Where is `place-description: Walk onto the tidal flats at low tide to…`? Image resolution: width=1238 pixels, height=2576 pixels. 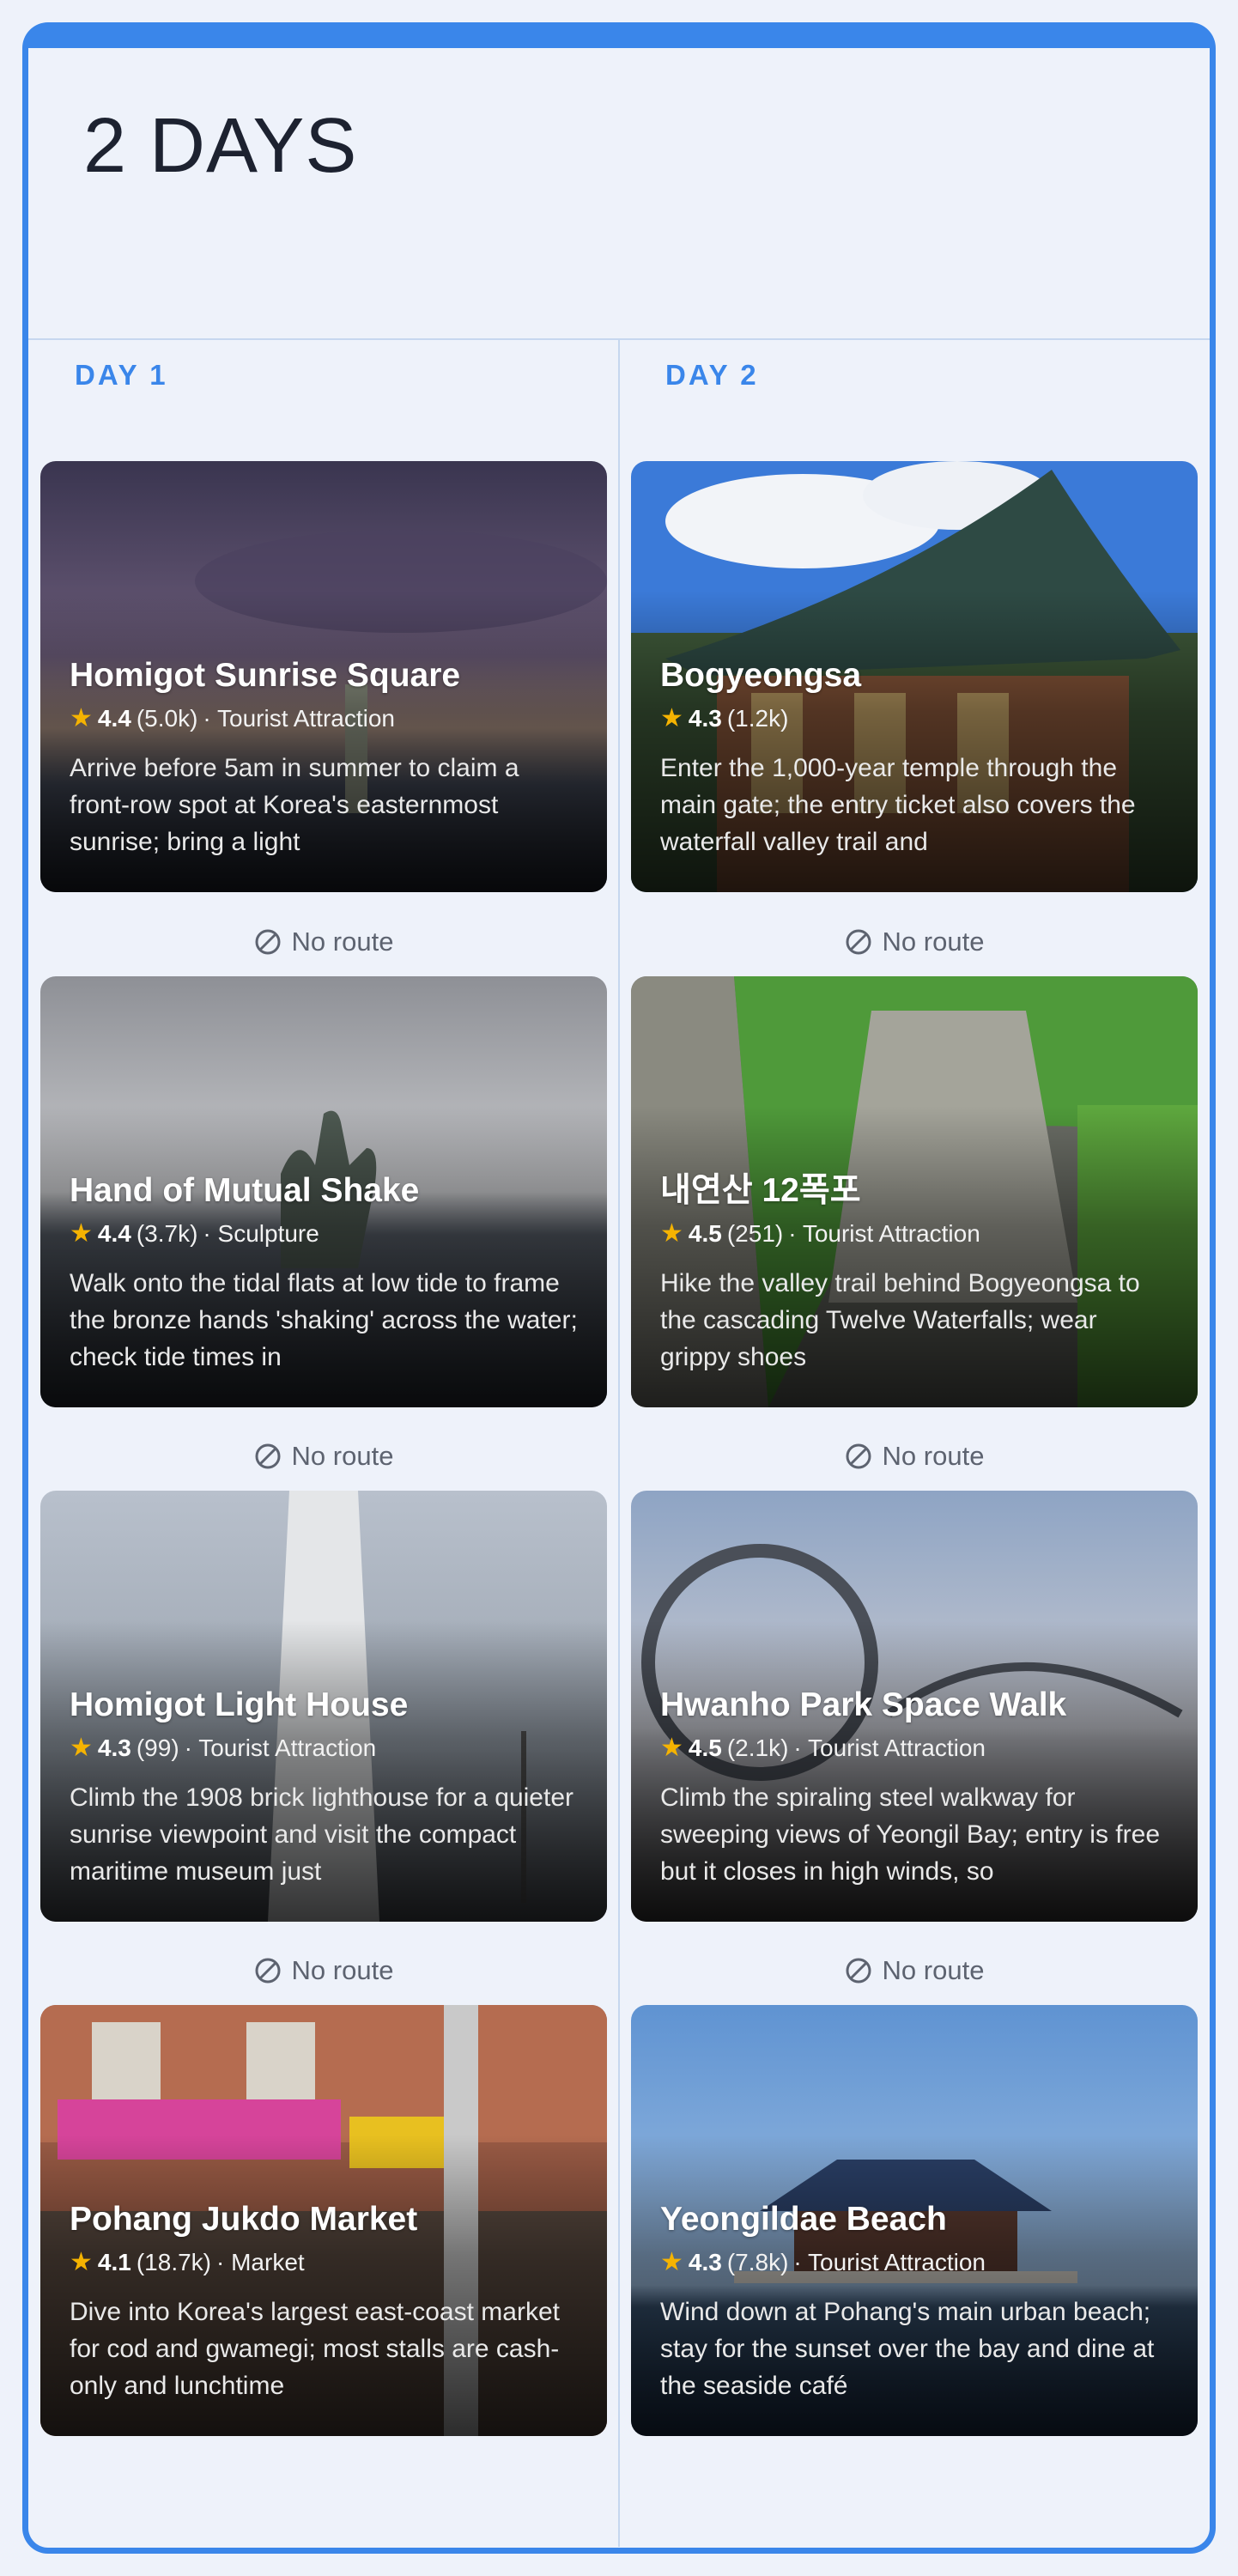 place-description: Walk onto the tidal flats at low tide to… is located at coordinates (324, 1320).